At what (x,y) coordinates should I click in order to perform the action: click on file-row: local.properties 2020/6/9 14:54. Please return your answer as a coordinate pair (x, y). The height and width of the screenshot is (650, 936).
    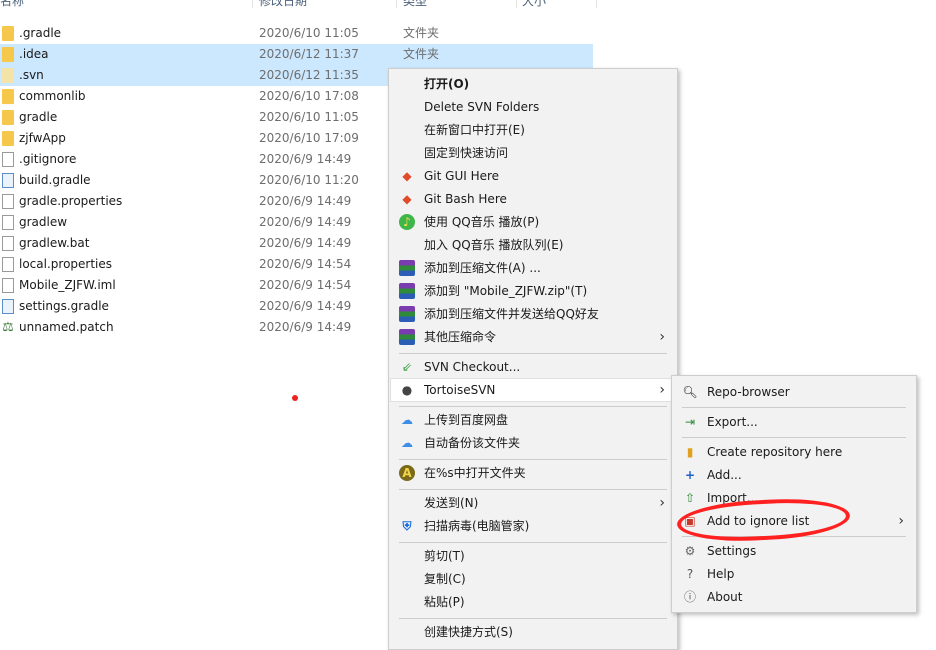
    Looking at the image, I should click on (195, 264).